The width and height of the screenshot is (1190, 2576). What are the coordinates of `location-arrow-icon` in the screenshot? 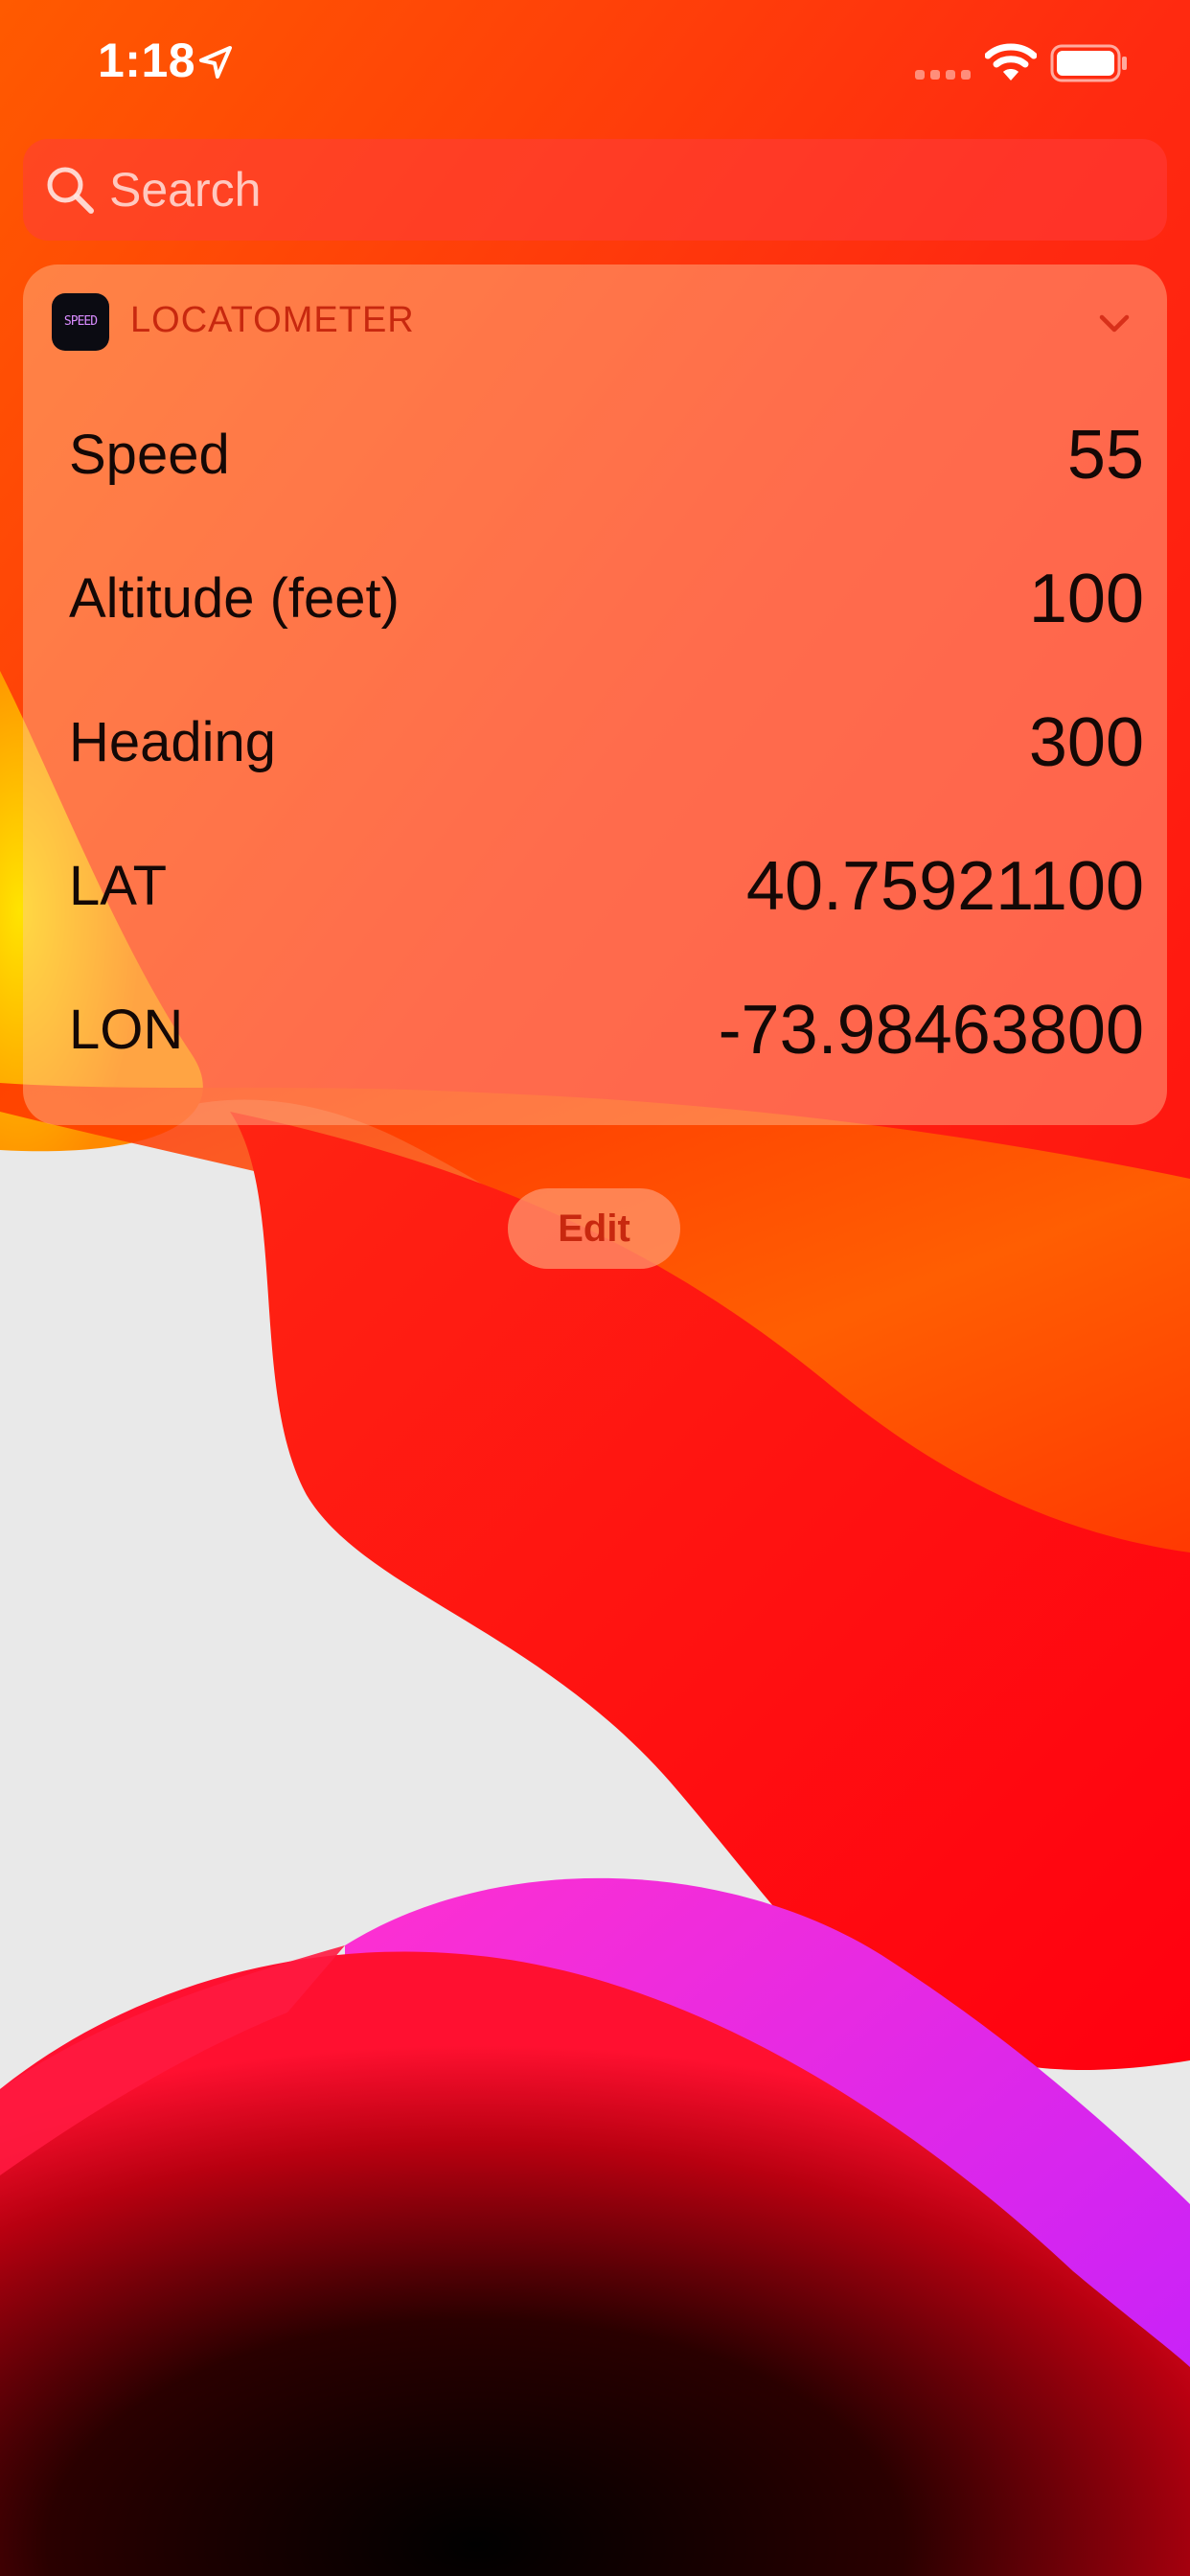 It's located at (216, 63).